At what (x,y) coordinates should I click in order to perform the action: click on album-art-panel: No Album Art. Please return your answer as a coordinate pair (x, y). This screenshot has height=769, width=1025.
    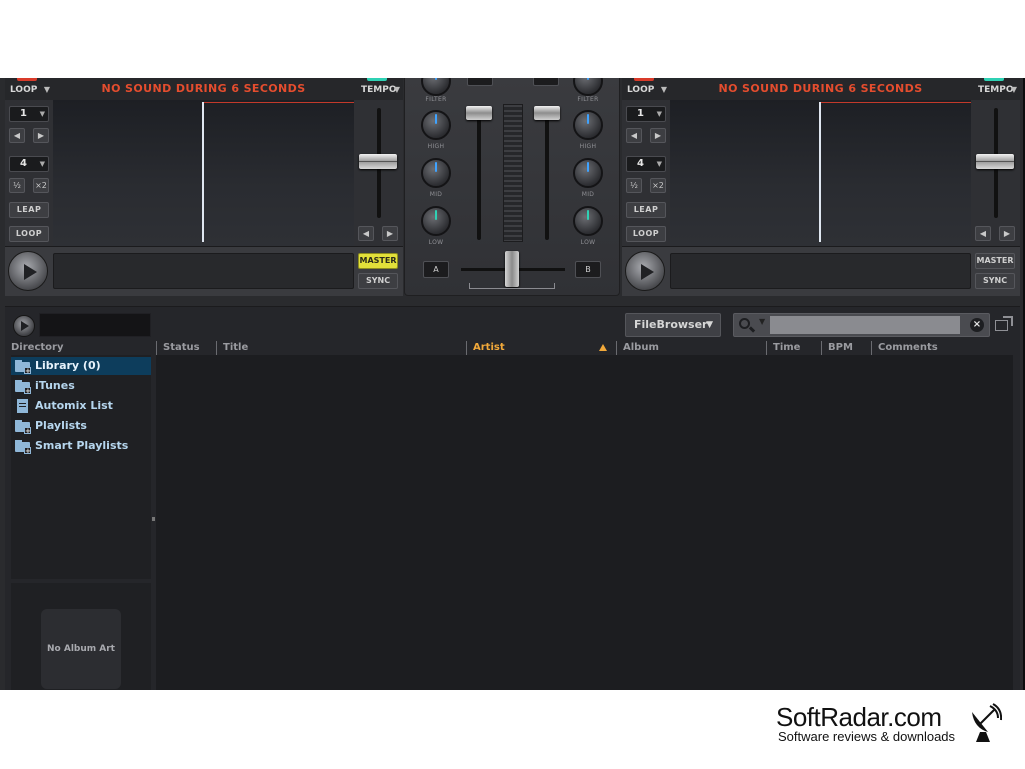
    Looking at the image, I should click on (81, 636).